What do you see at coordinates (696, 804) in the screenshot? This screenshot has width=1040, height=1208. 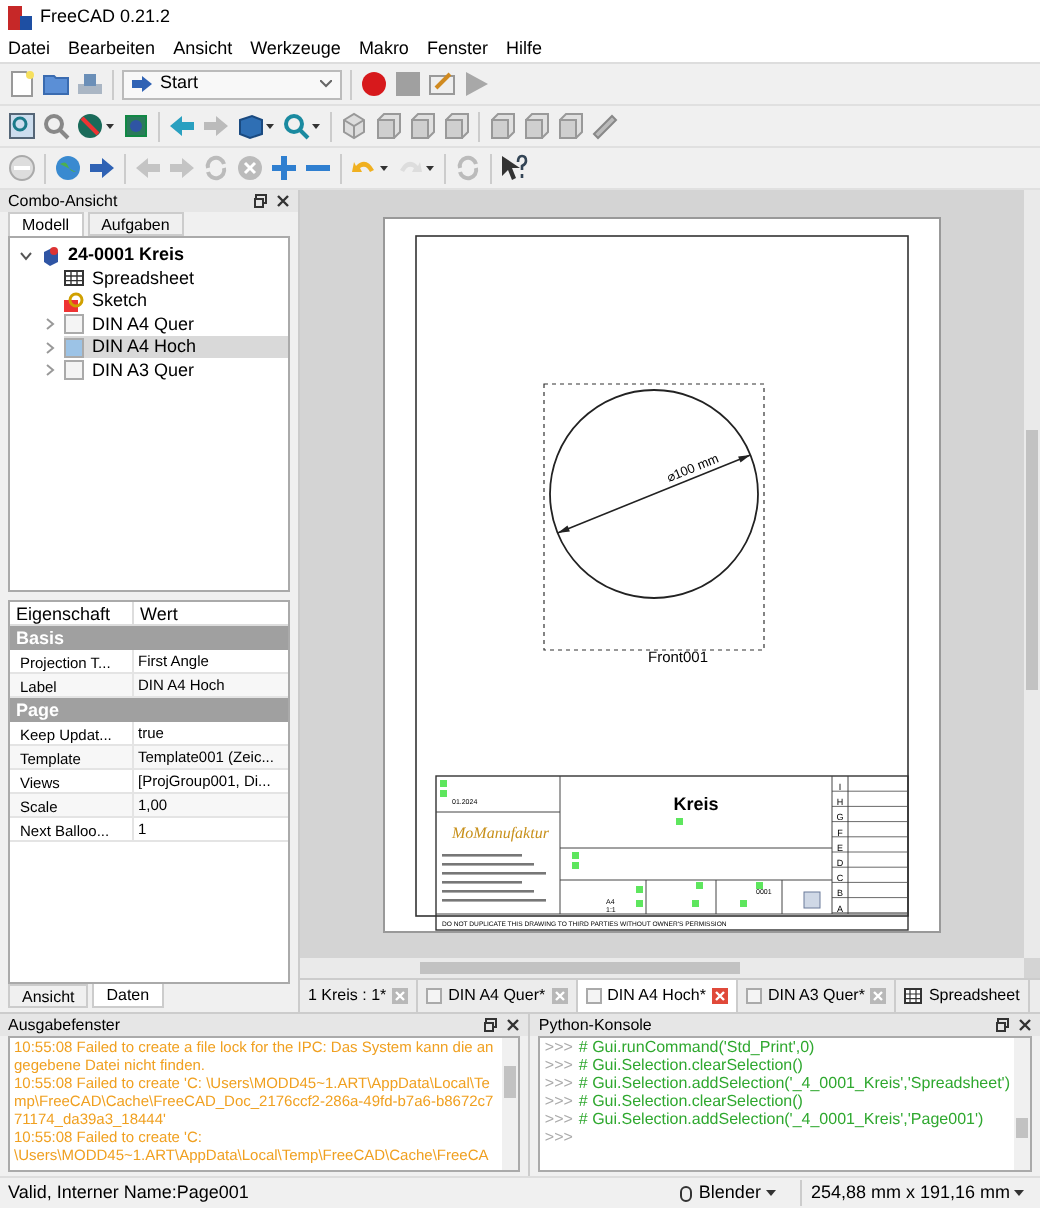 I see `drawing-title: Kreis` at bounding box center [696, 804].